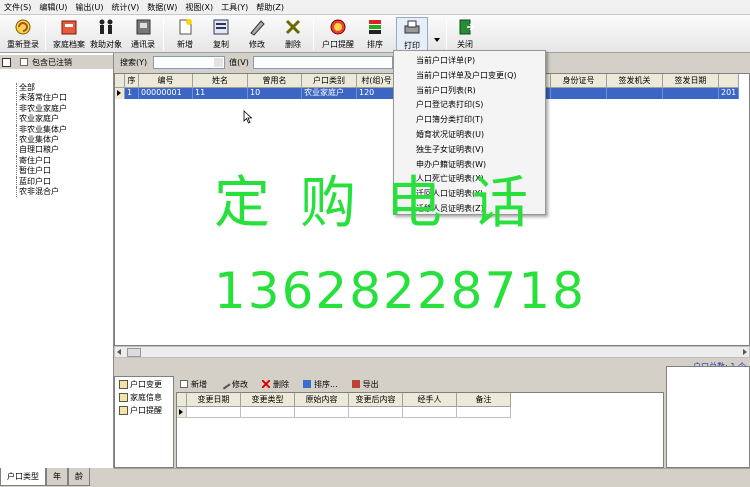  What do you see at coordinates (430, 400) in the screenshot?
I see `column-header: 经手人` at bounding box center [430, 400].